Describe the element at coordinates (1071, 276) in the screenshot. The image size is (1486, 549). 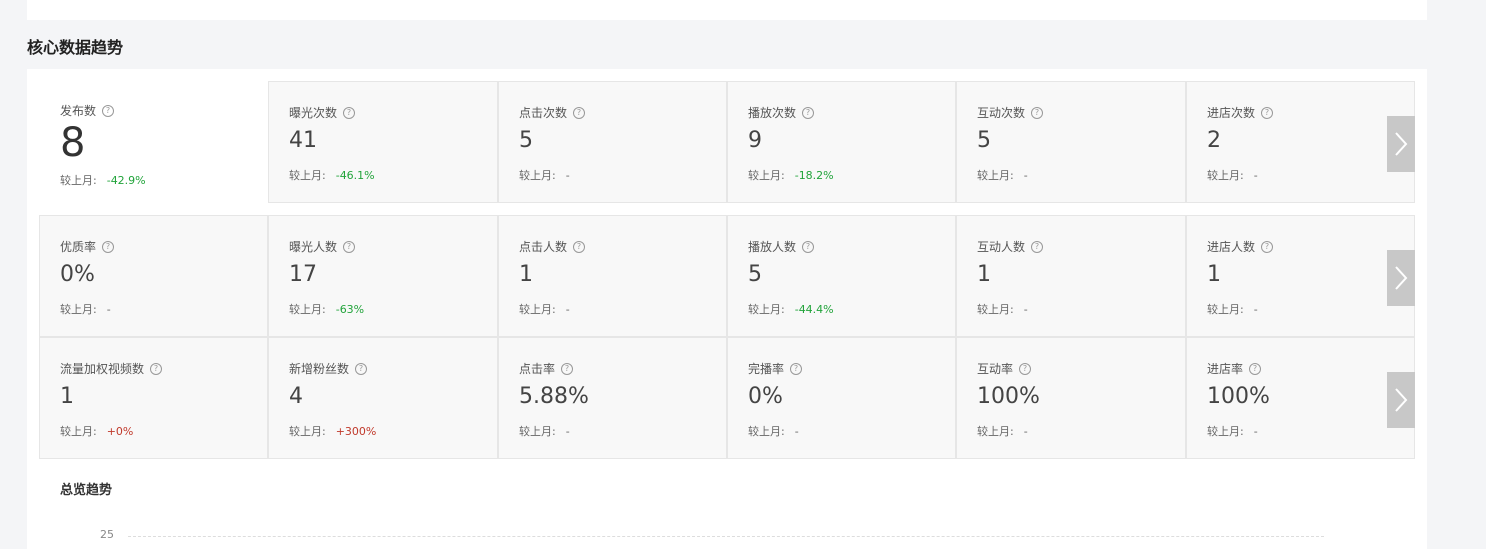
I see `metric-card: 互动人数? 1 较上月: -` at that location.